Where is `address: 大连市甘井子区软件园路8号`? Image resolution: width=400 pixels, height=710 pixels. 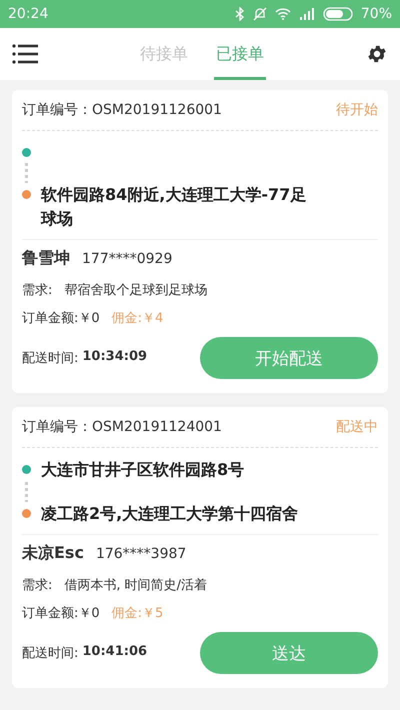 address: 大连市甘井子区软件园路8号 is located at coordinates (142, 470).